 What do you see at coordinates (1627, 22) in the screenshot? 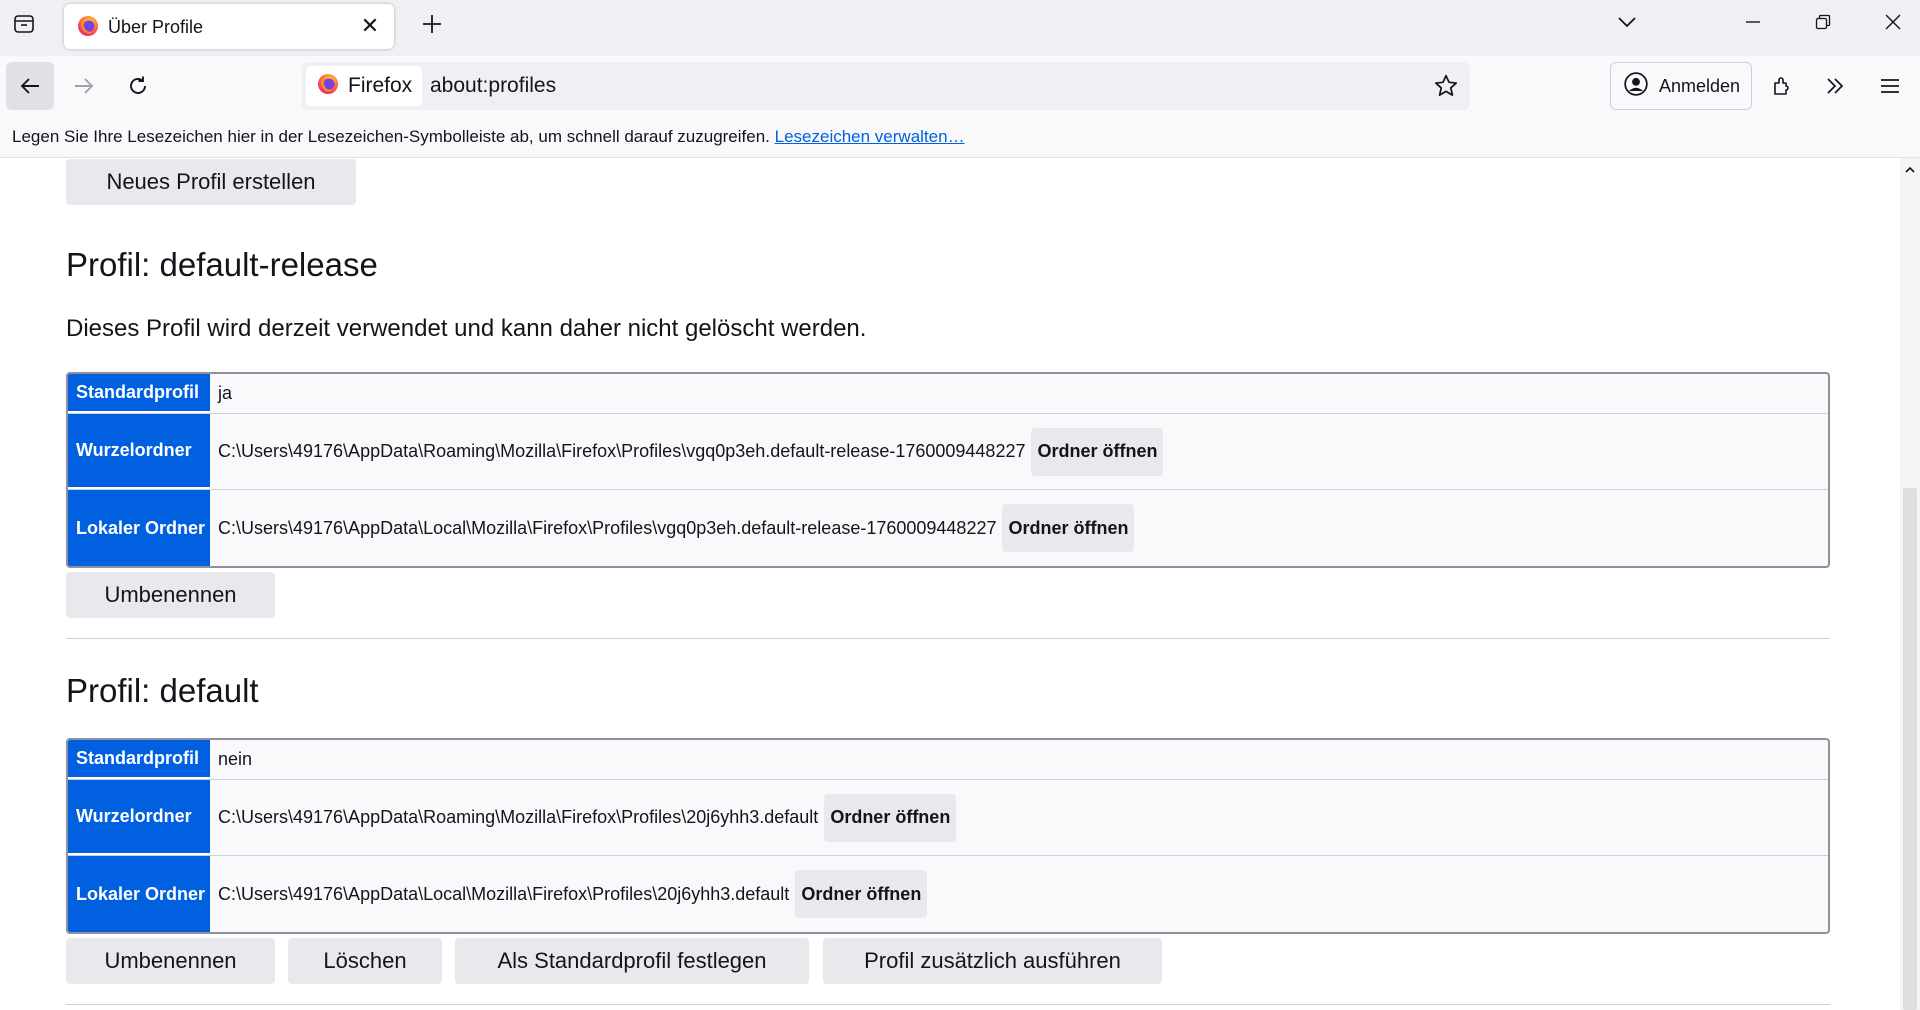
I see `list-all-tabs-icon` at bounding box center [1627, 22].